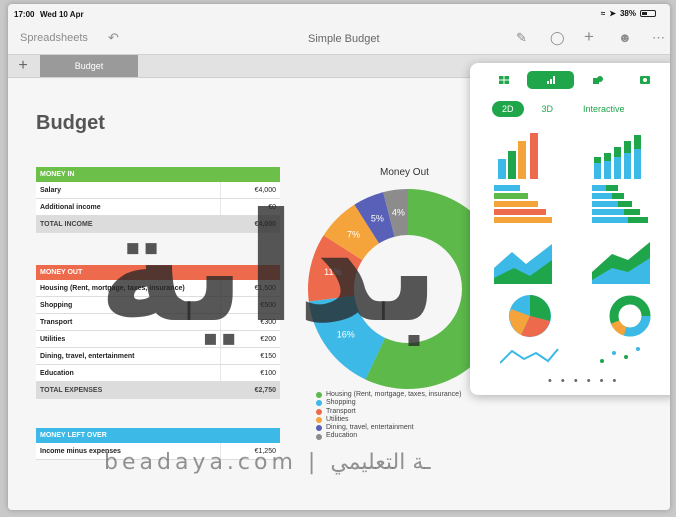  I want to click on table-row: Utilities €200, so click(158, 339).